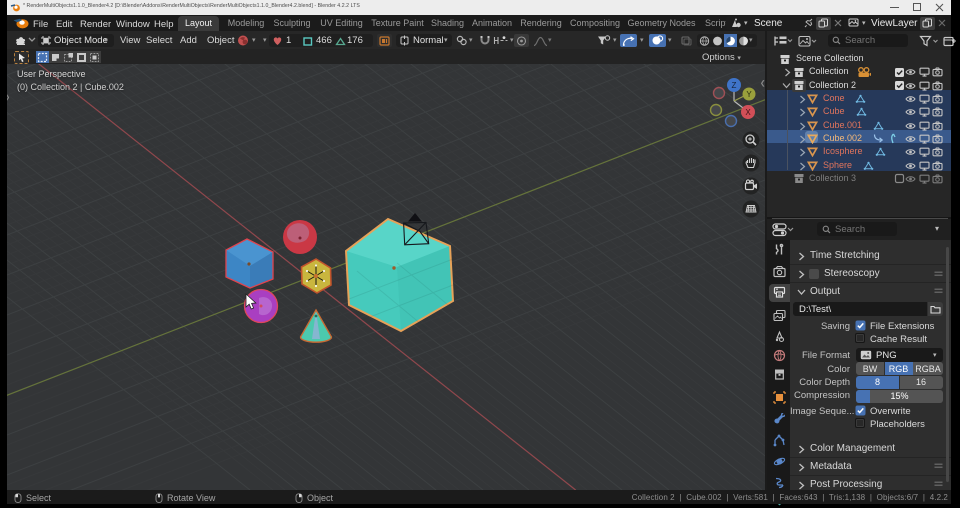  What do you see at coordinates (734, 85) in the screenshot?
I see `svg-text: Z` at bounding box center [734, 85].